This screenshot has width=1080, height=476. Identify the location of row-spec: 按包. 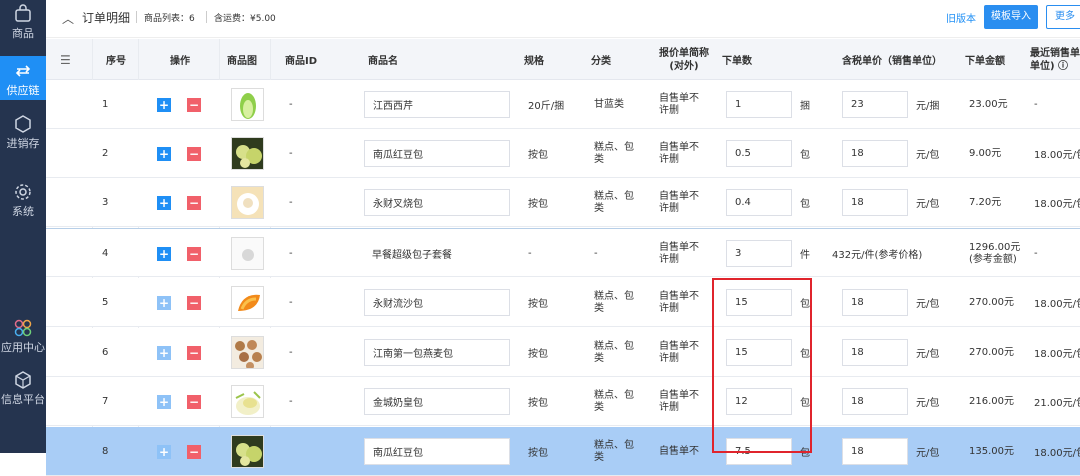
(538, 155).